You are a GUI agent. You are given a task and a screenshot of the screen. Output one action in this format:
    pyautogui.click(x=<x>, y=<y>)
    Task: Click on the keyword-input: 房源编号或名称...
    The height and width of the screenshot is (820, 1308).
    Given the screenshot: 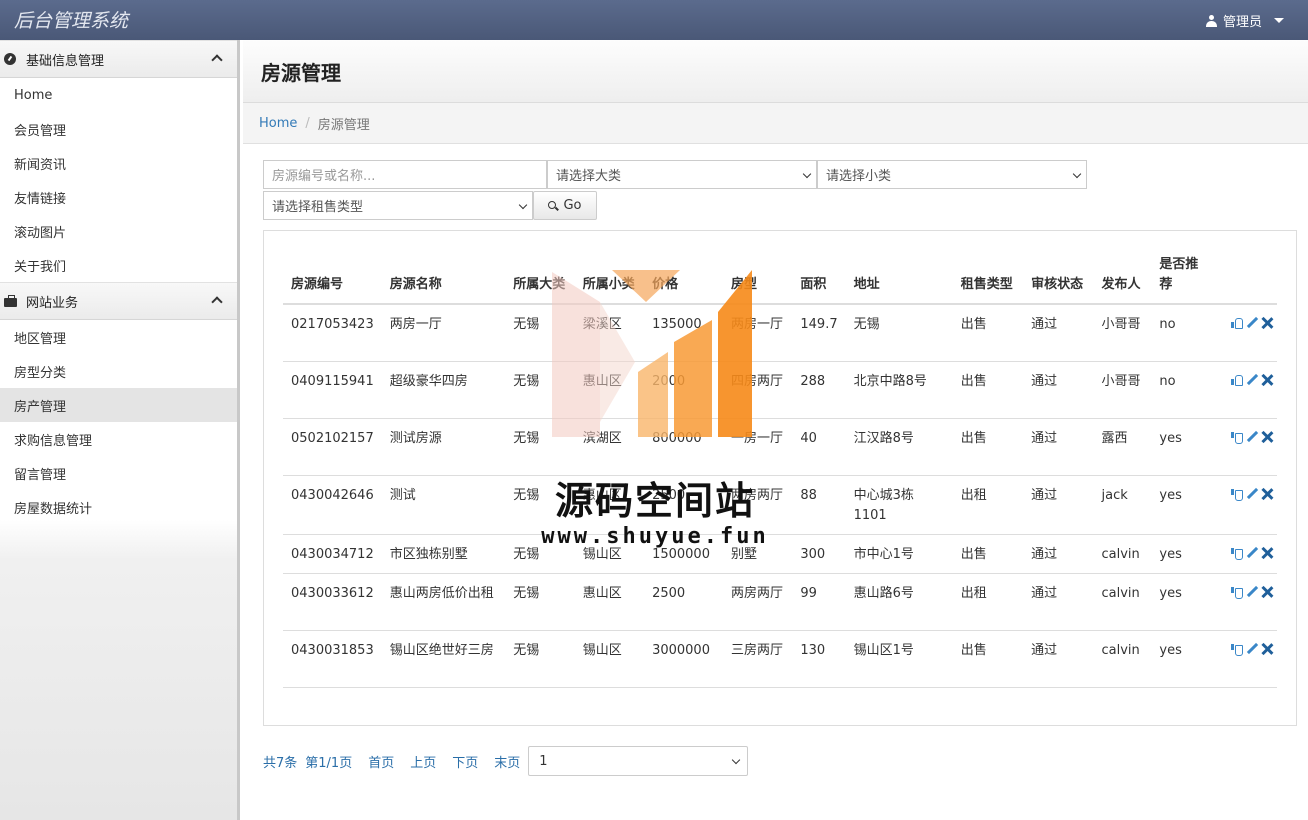 What is the action you would take?
    pyautogui.click(x=405, y=174)
    